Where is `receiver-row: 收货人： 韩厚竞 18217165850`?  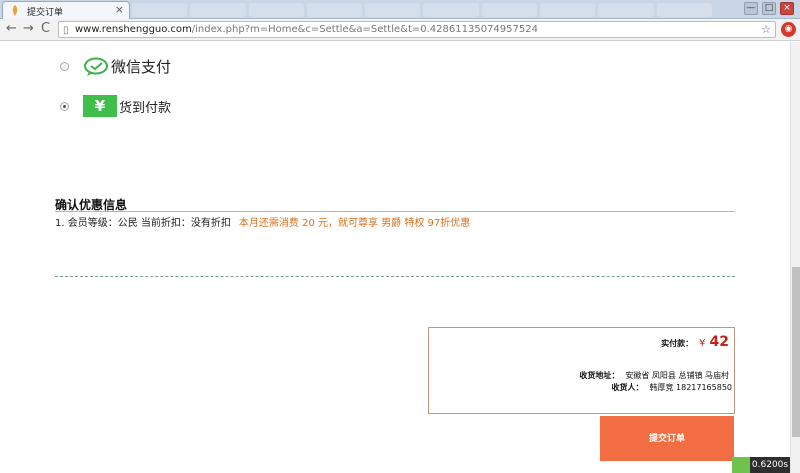 receiver-row: 收货人： 韩厚竞 18217165850 is located at coordinates (671, 387).